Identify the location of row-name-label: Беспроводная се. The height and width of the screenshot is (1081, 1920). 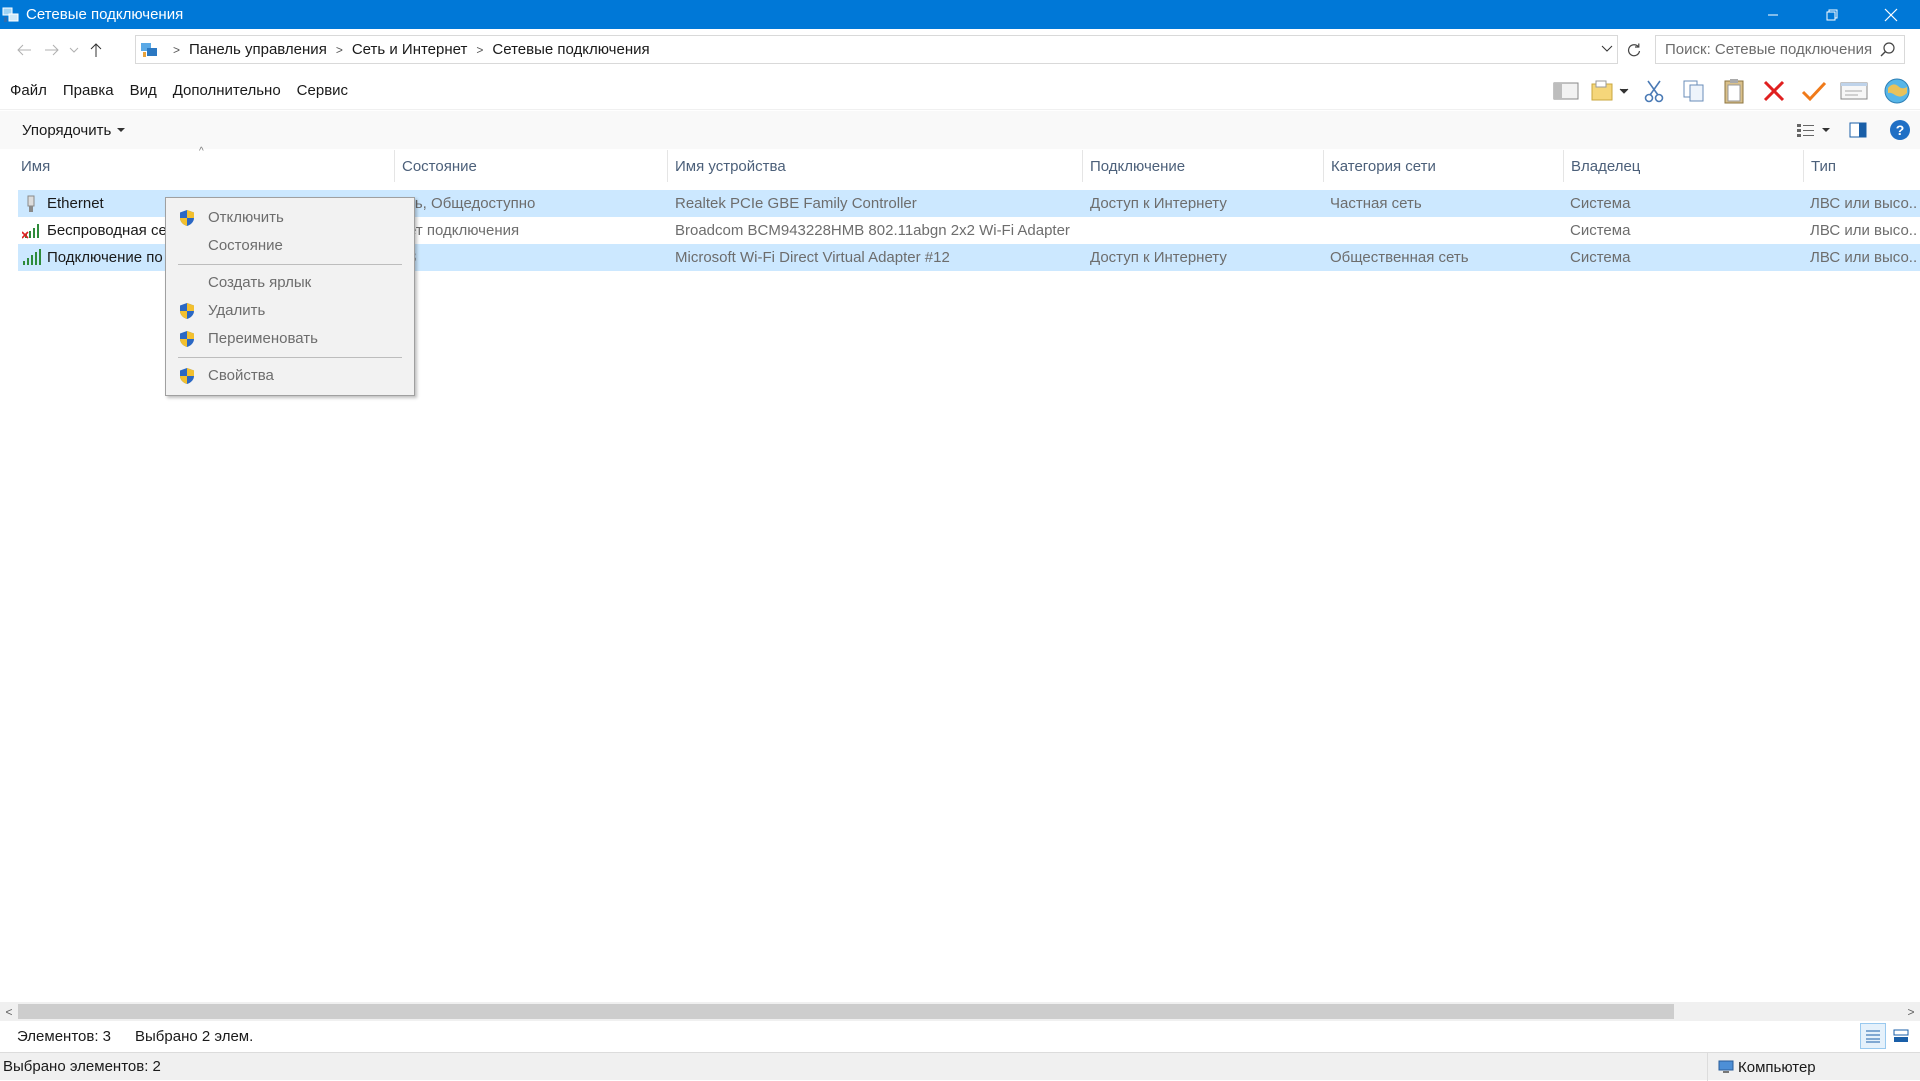
(107, 230).